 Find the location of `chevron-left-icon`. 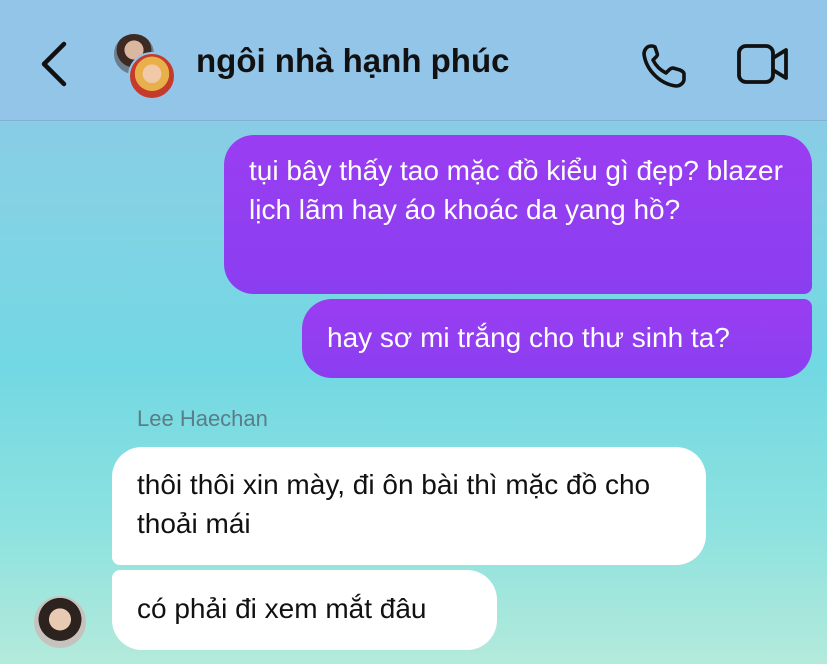

chevron-left-icon is located at coordinates (54, 64).